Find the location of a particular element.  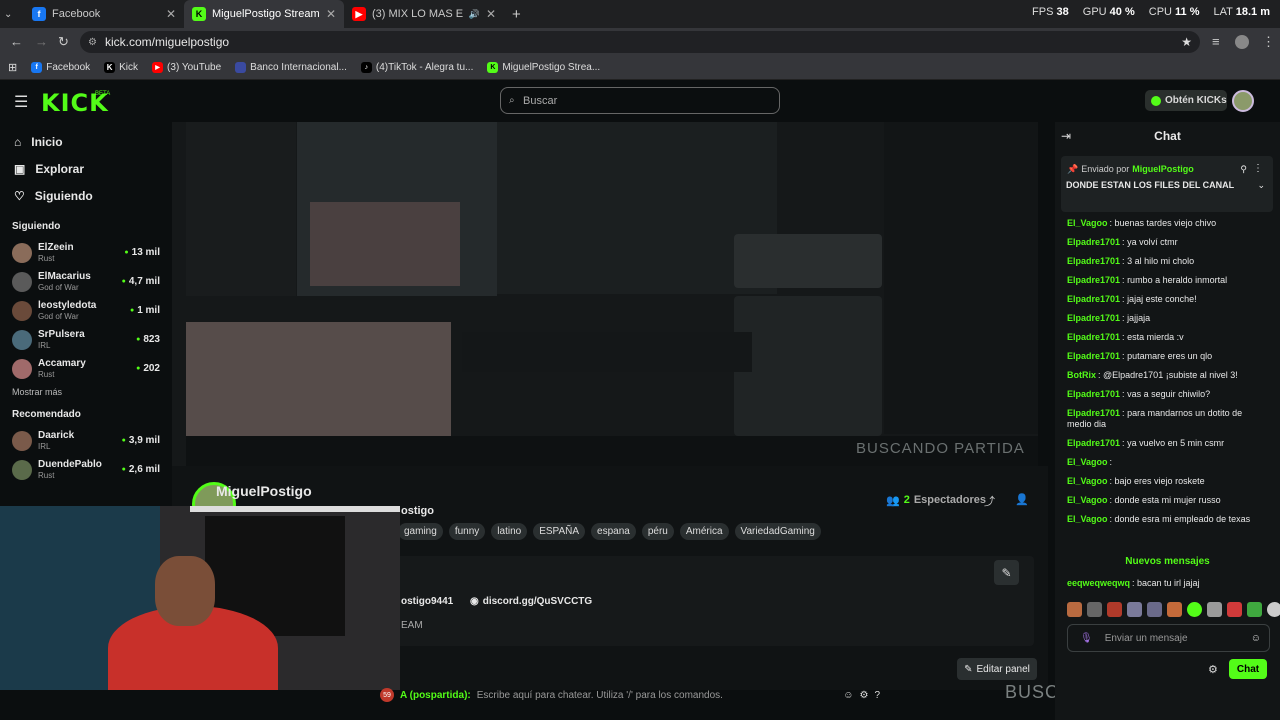

chat-settings-icon: ⚙ is located at coordinates (1213, 669).